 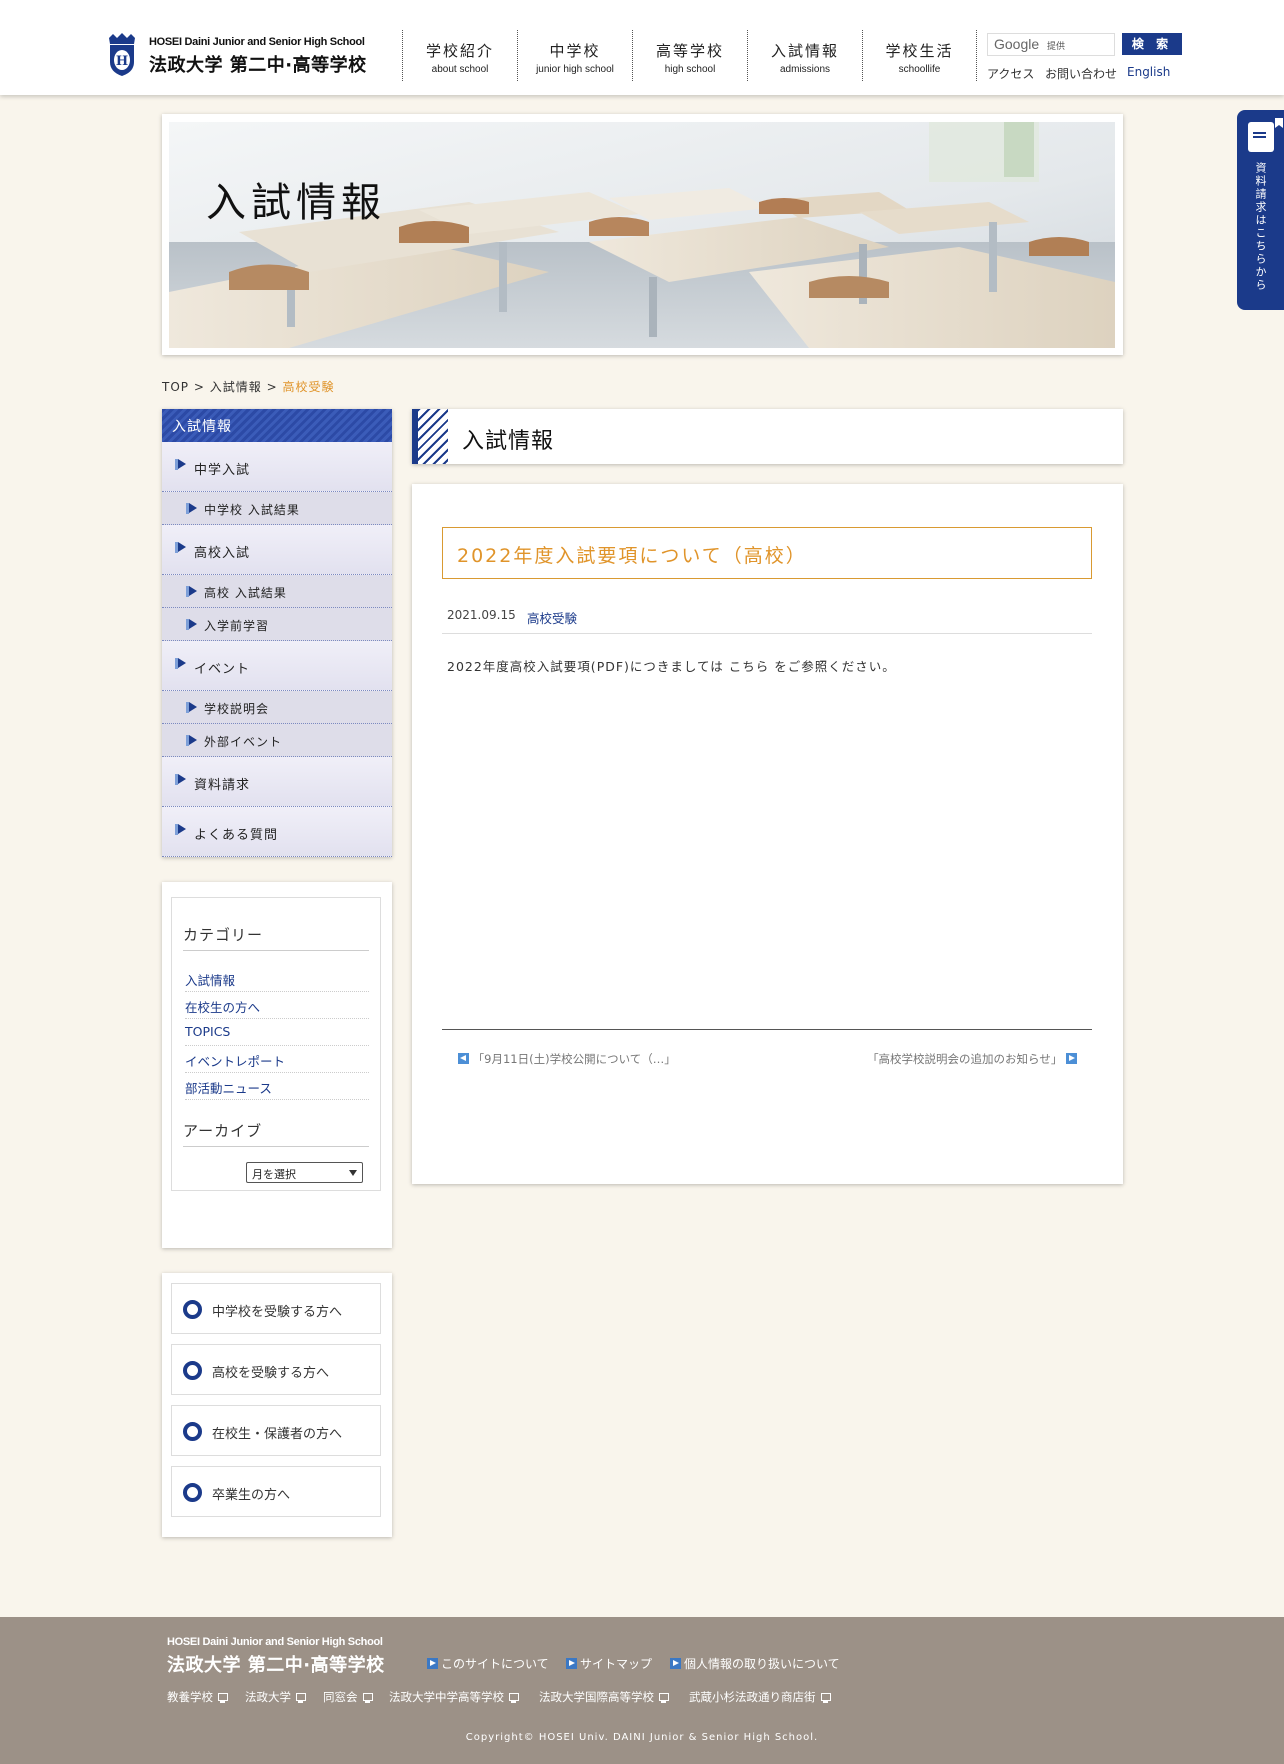 I want to click on footer-site-link: 法政大学中学高等学校, so click(x=454, y=1697).